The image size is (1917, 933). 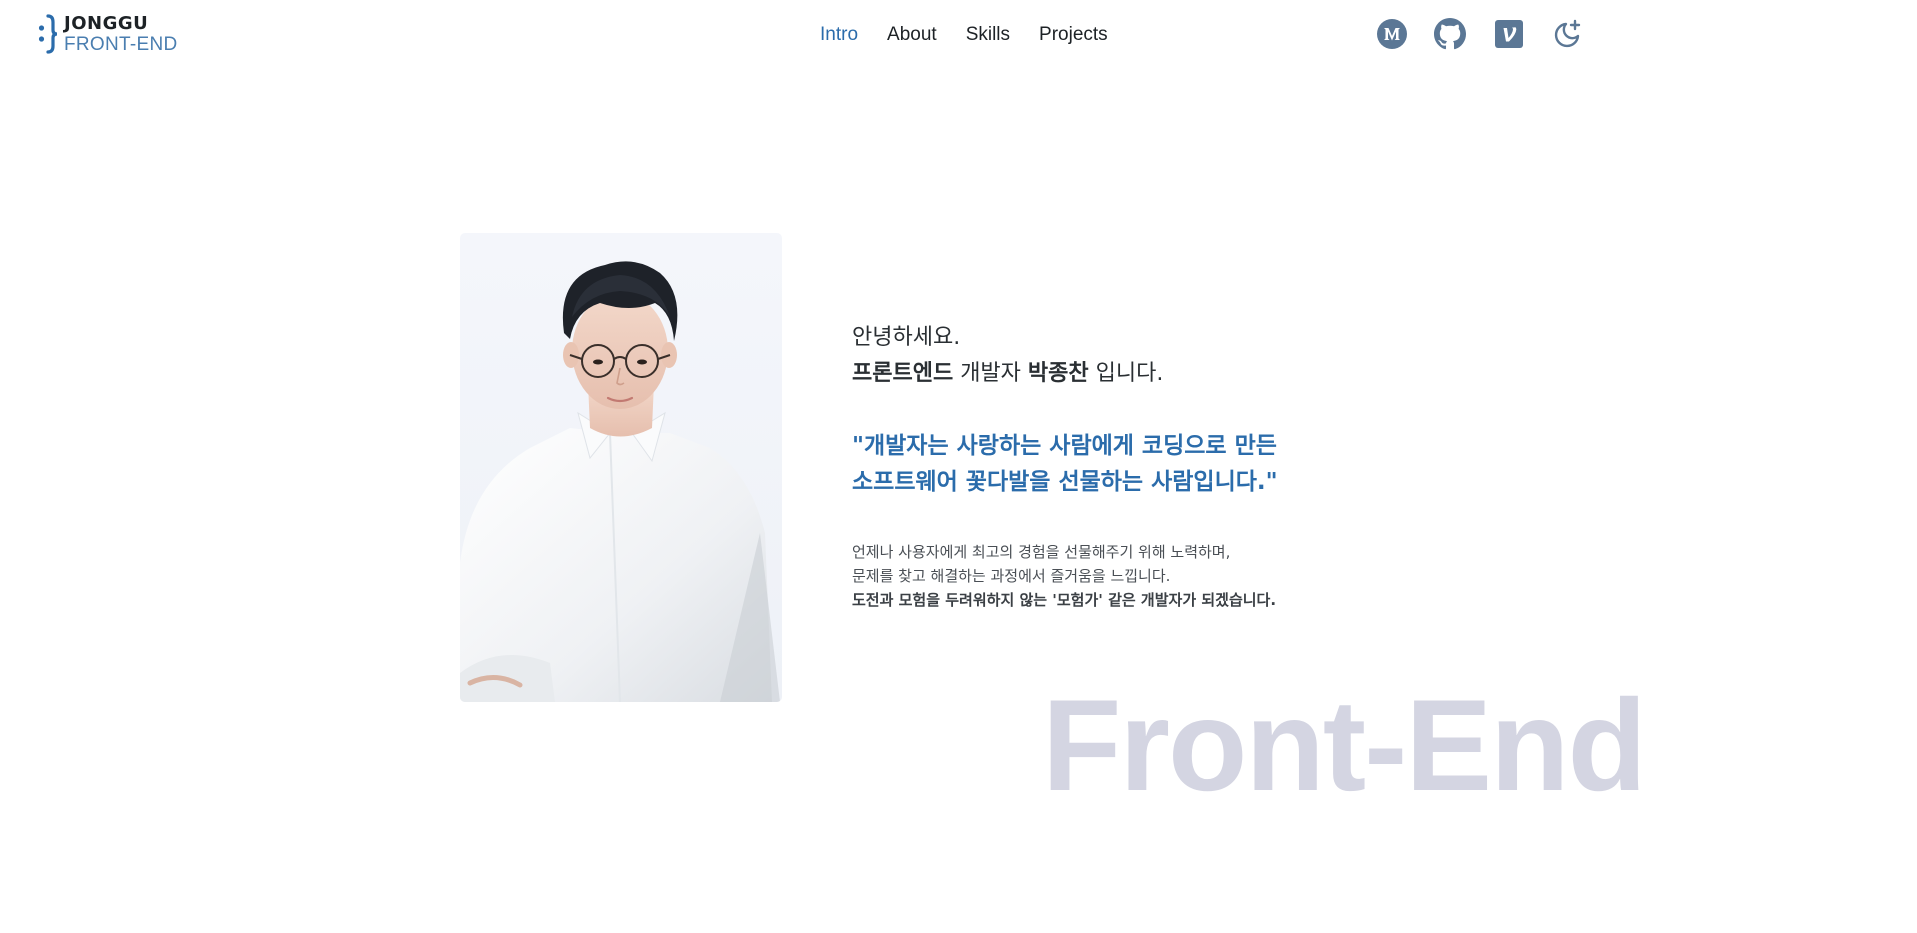 I want to click on description-line-3: 도전과 모험을 두려워하지 않는 '모험가' 같은 개발자가 되겠습니다., so click(x=1064, y=600).